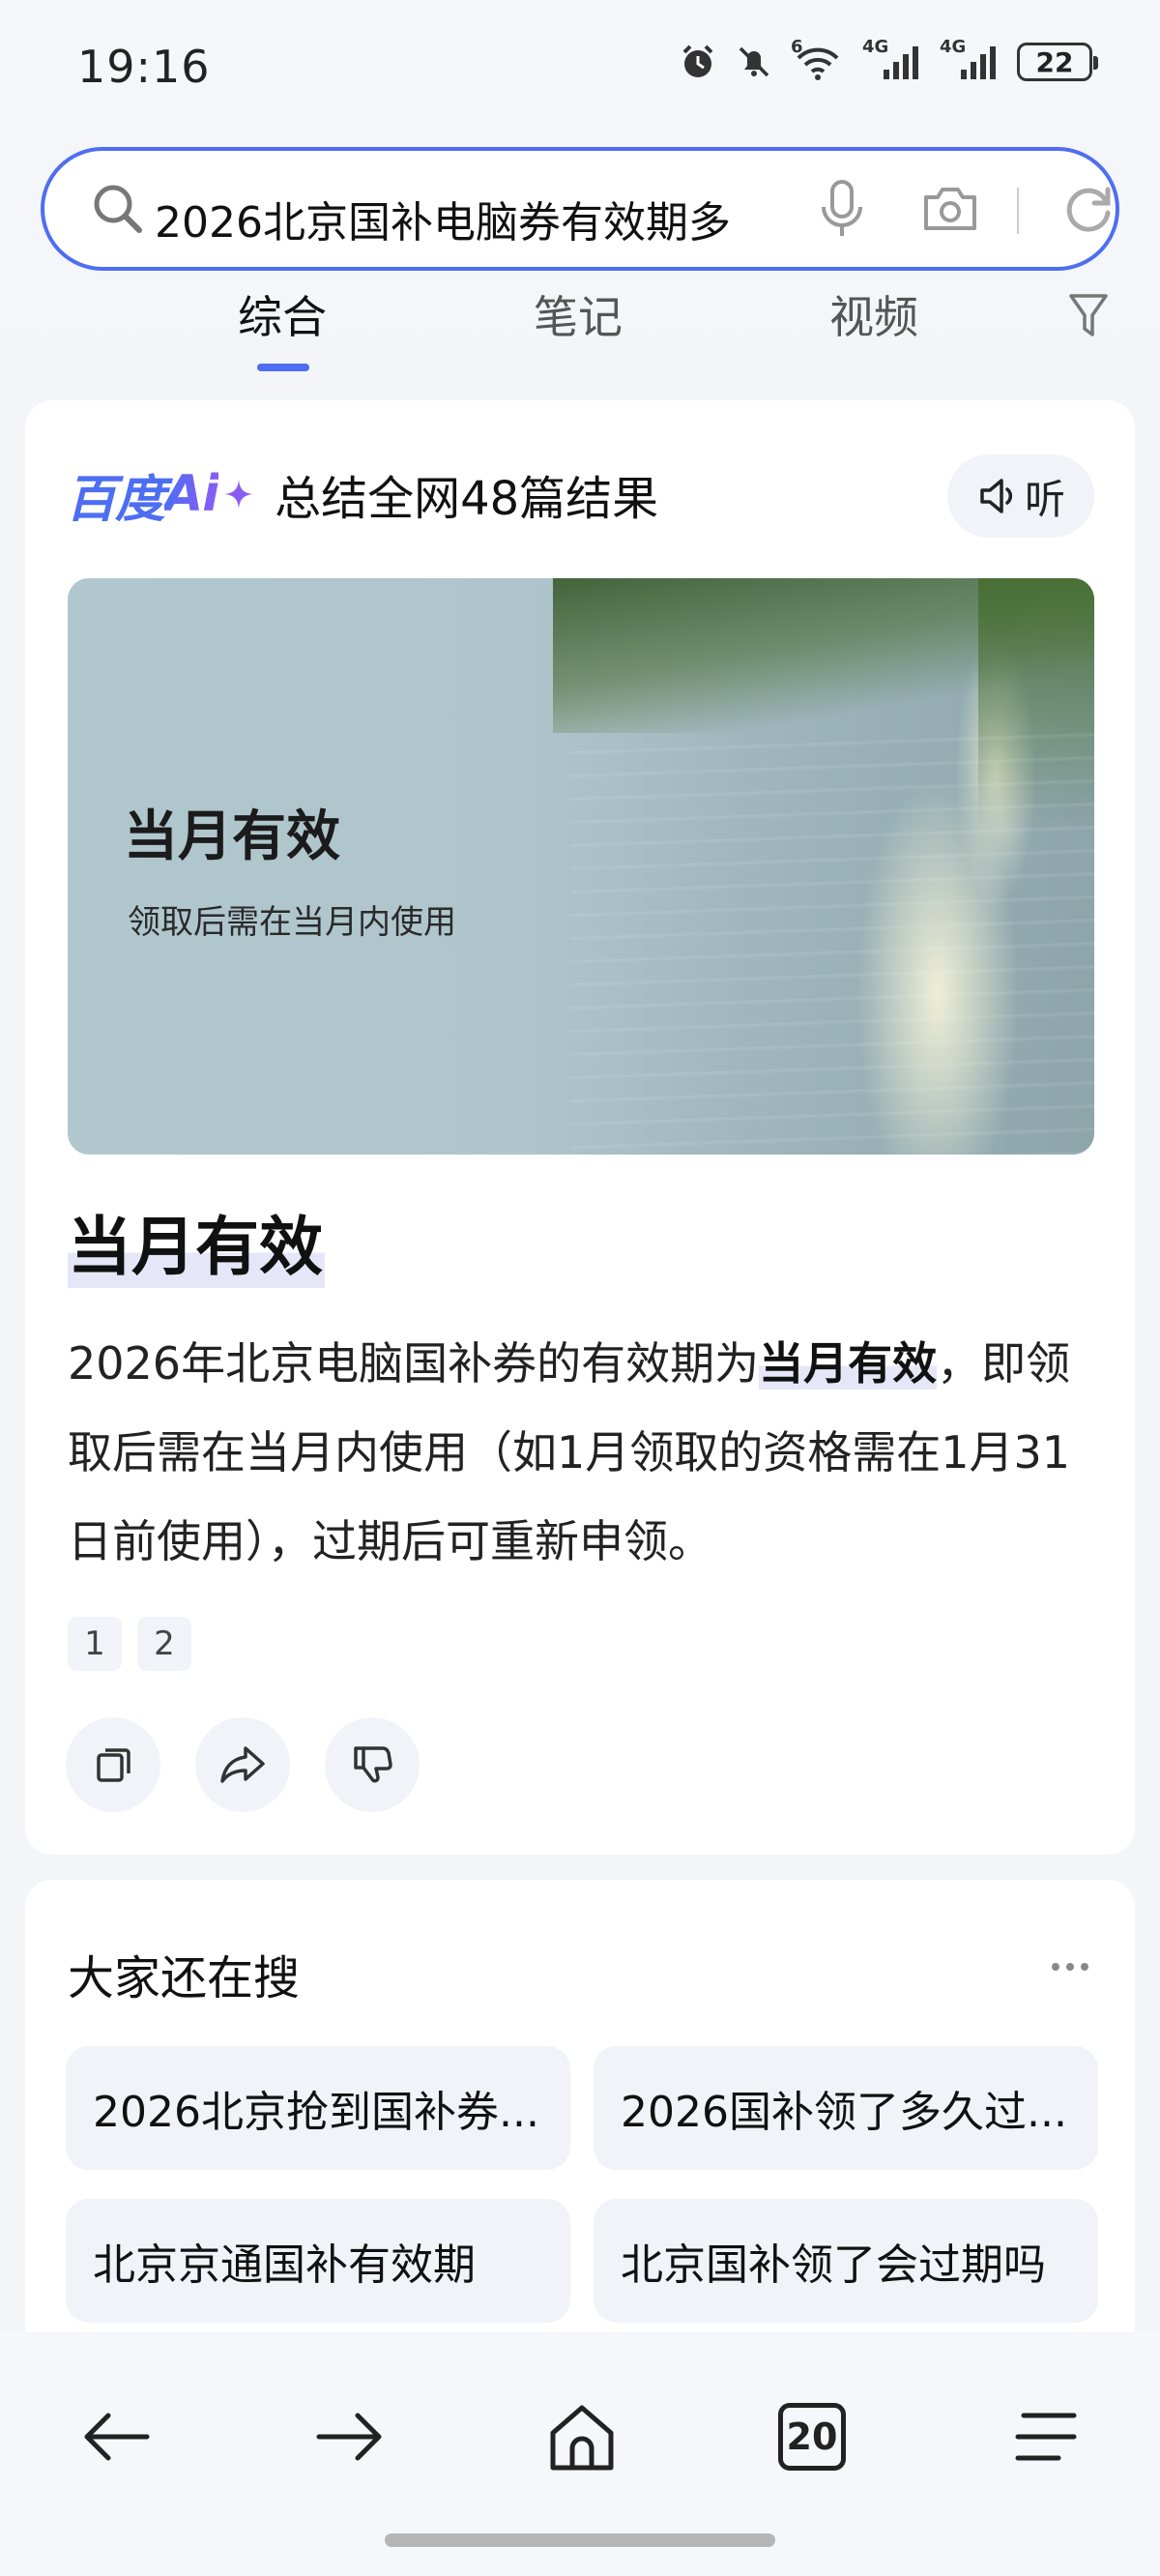  I want to click on home-indicator, so click(580, 2540).